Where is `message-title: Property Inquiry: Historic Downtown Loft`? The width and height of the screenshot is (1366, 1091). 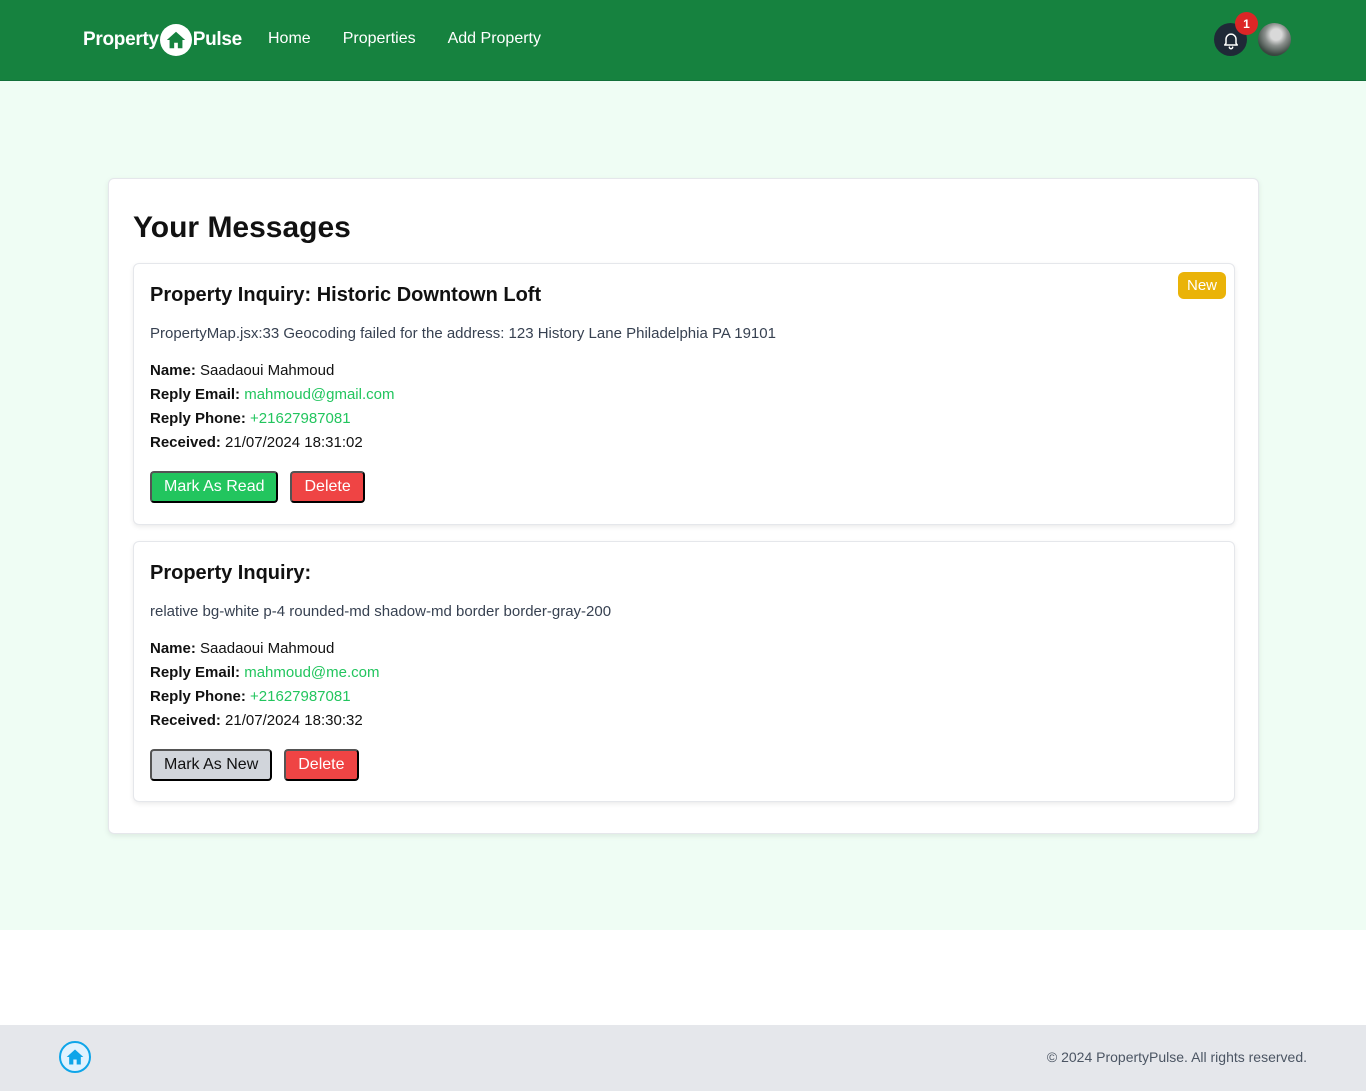
message-title: Property Inquiry: Historic Downtown Loft is located at coordinates (684, 295).